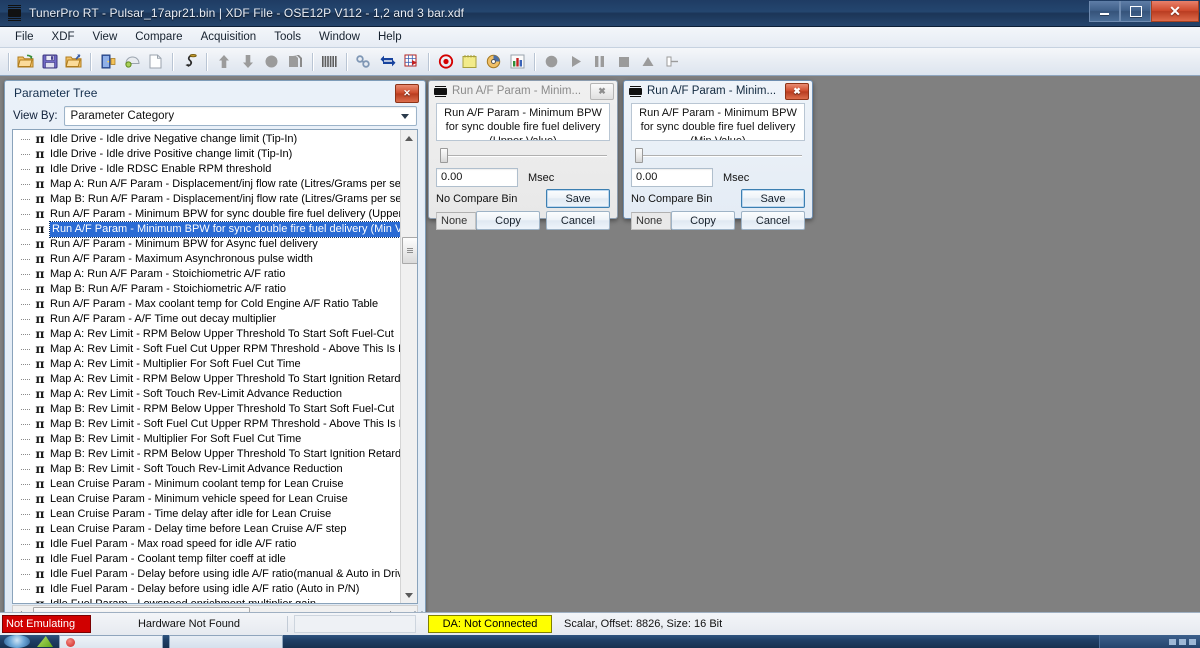  Describe the element at coordinates (73, 61) in the screenshot. I see `open-recent-icon` at that location.